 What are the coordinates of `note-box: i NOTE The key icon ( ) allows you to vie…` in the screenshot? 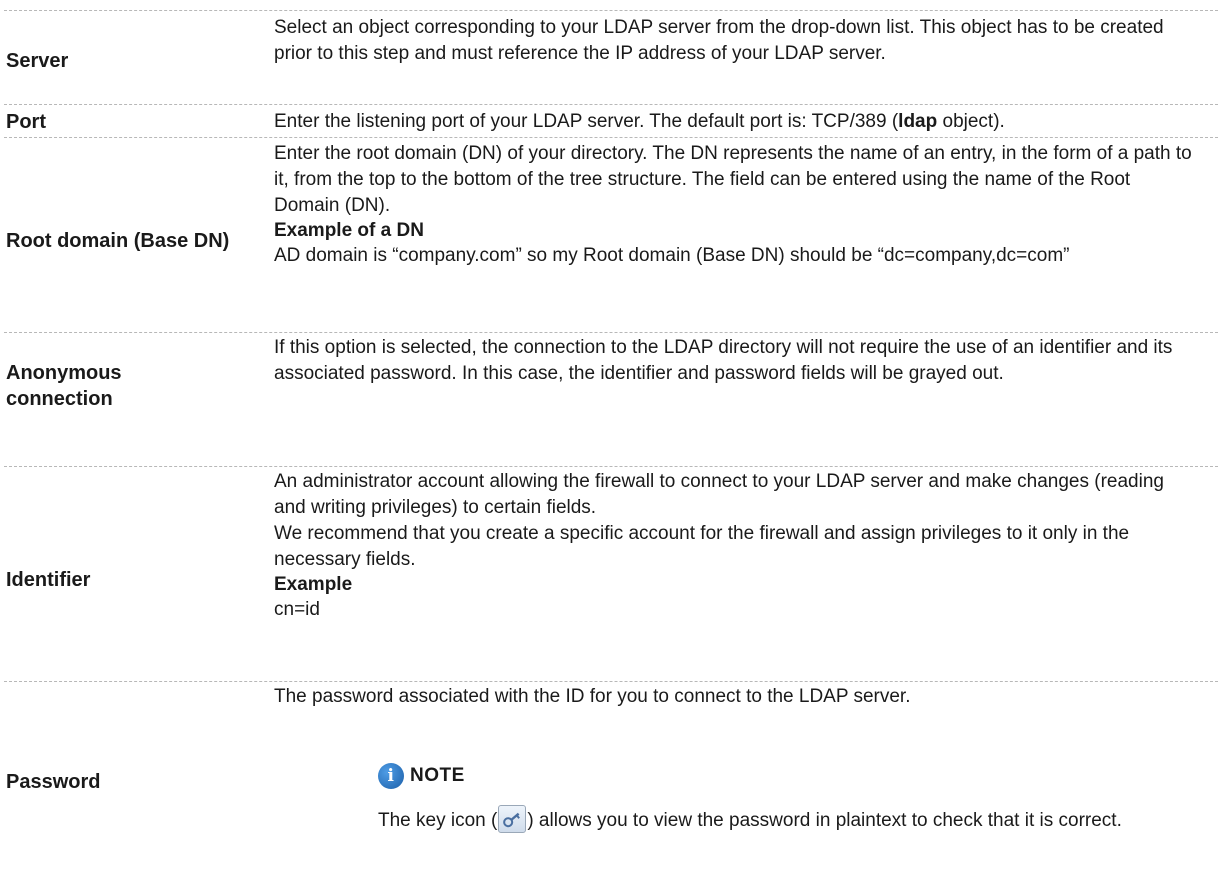 It's located at (798, 798).